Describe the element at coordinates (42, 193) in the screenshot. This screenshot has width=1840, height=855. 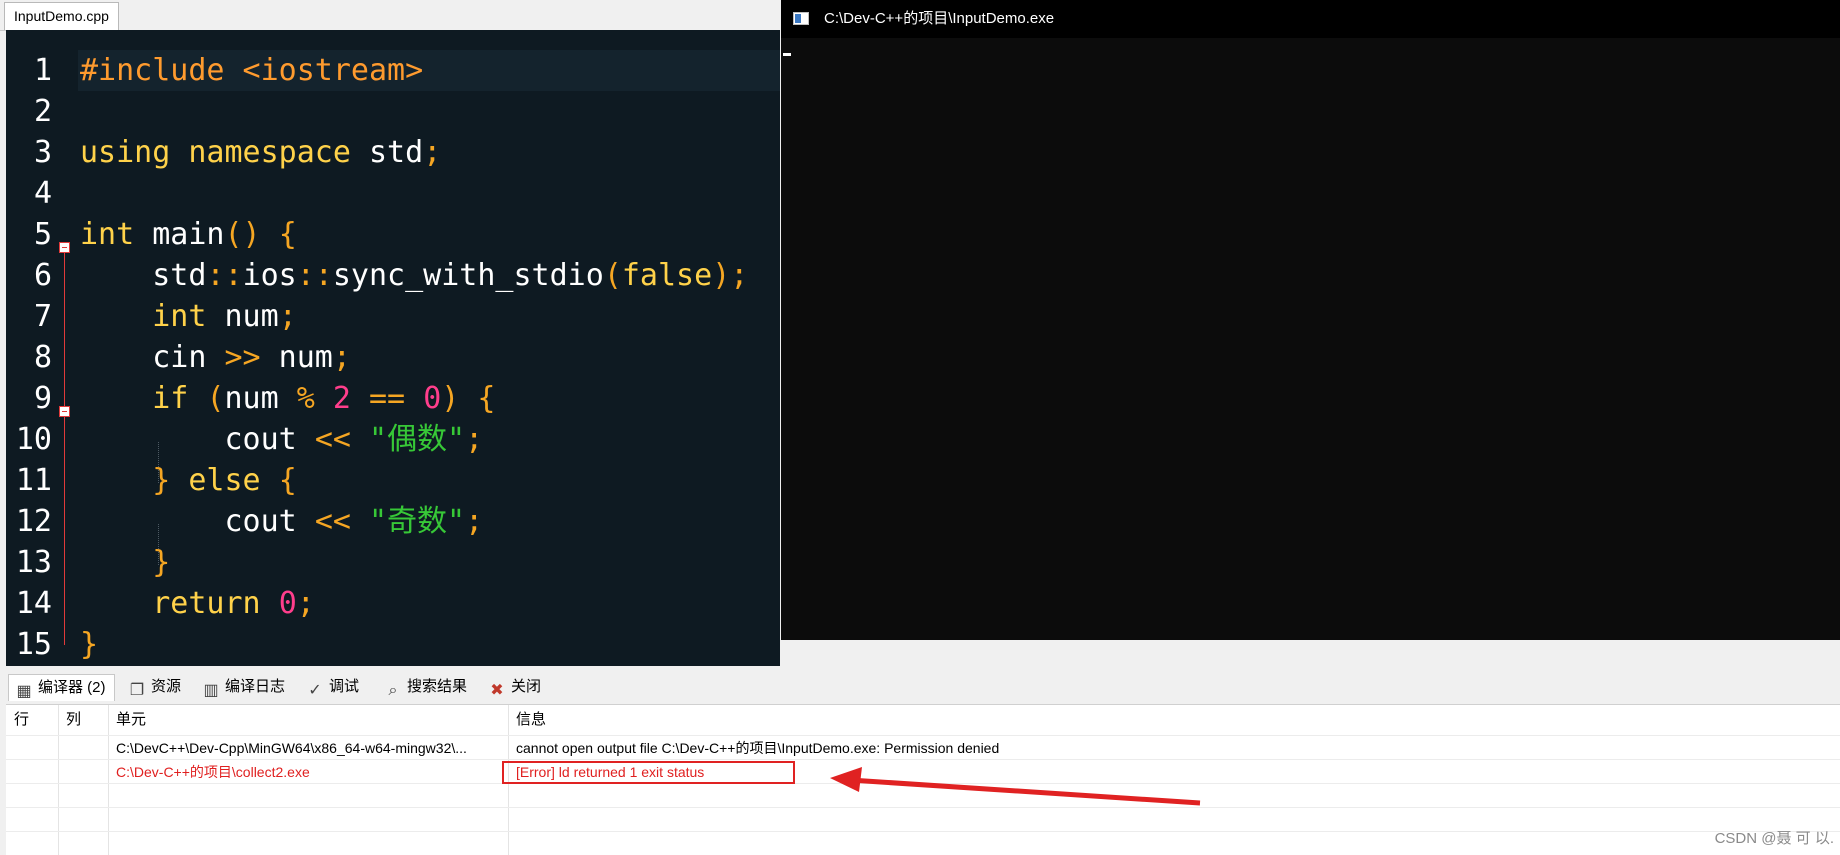
I see `line-number: 4` at that location.